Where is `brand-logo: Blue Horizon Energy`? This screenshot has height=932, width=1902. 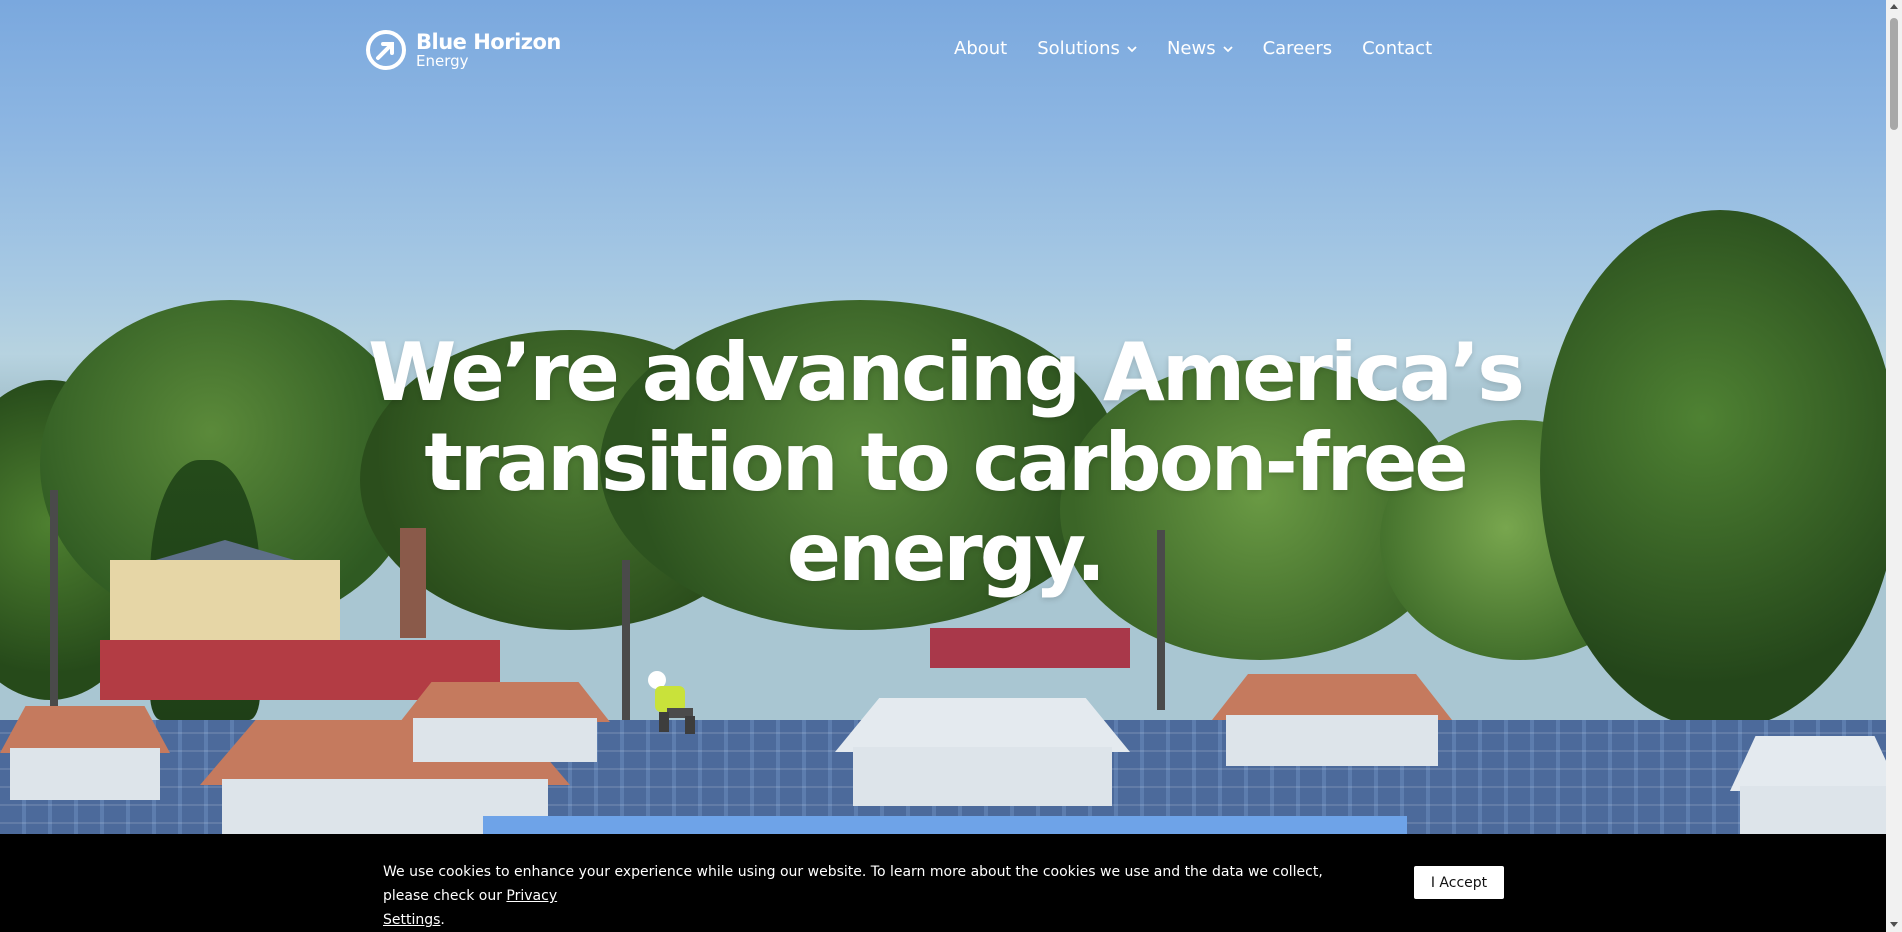 brand-logo: Blue Horizon Energy is located at coordinates (462, 50).